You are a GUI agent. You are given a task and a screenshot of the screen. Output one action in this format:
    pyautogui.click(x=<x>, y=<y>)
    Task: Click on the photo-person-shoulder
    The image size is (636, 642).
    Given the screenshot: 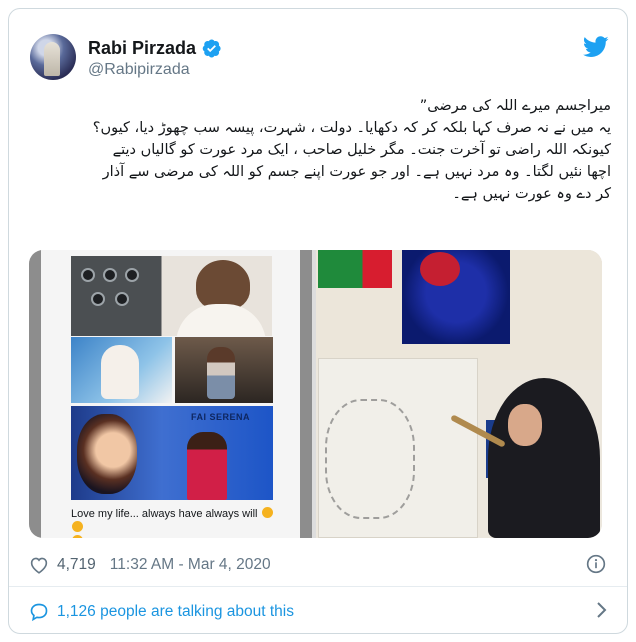 What is the action you would take?
    pyautogui.click(x=221, y=320)
    